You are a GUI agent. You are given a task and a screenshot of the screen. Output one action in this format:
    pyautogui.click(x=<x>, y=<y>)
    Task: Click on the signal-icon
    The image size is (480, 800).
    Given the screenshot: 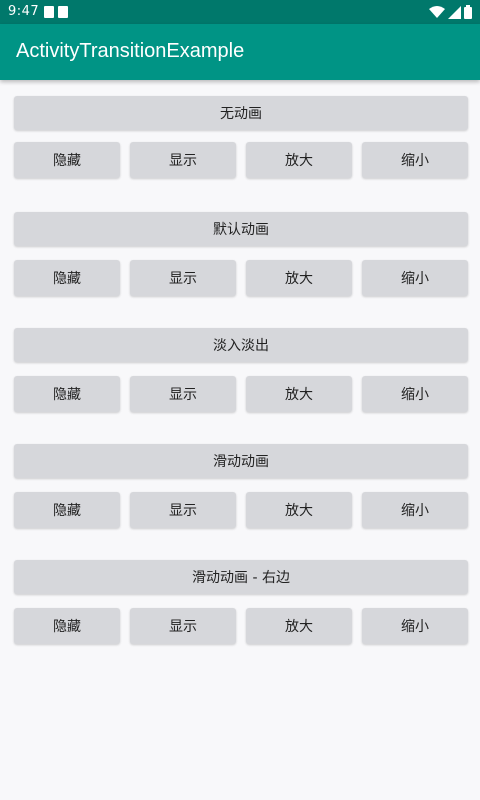 What is the action you would take?
    pyautogui.click(x=454, y=12)
    